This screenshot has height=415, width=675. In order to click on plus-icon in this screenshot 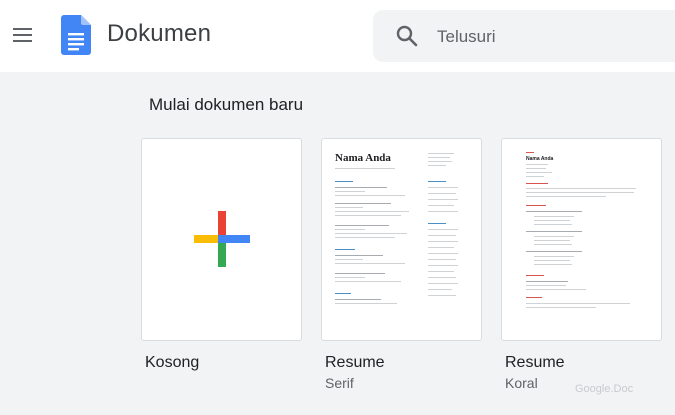, I will do `click(222, 239)`.